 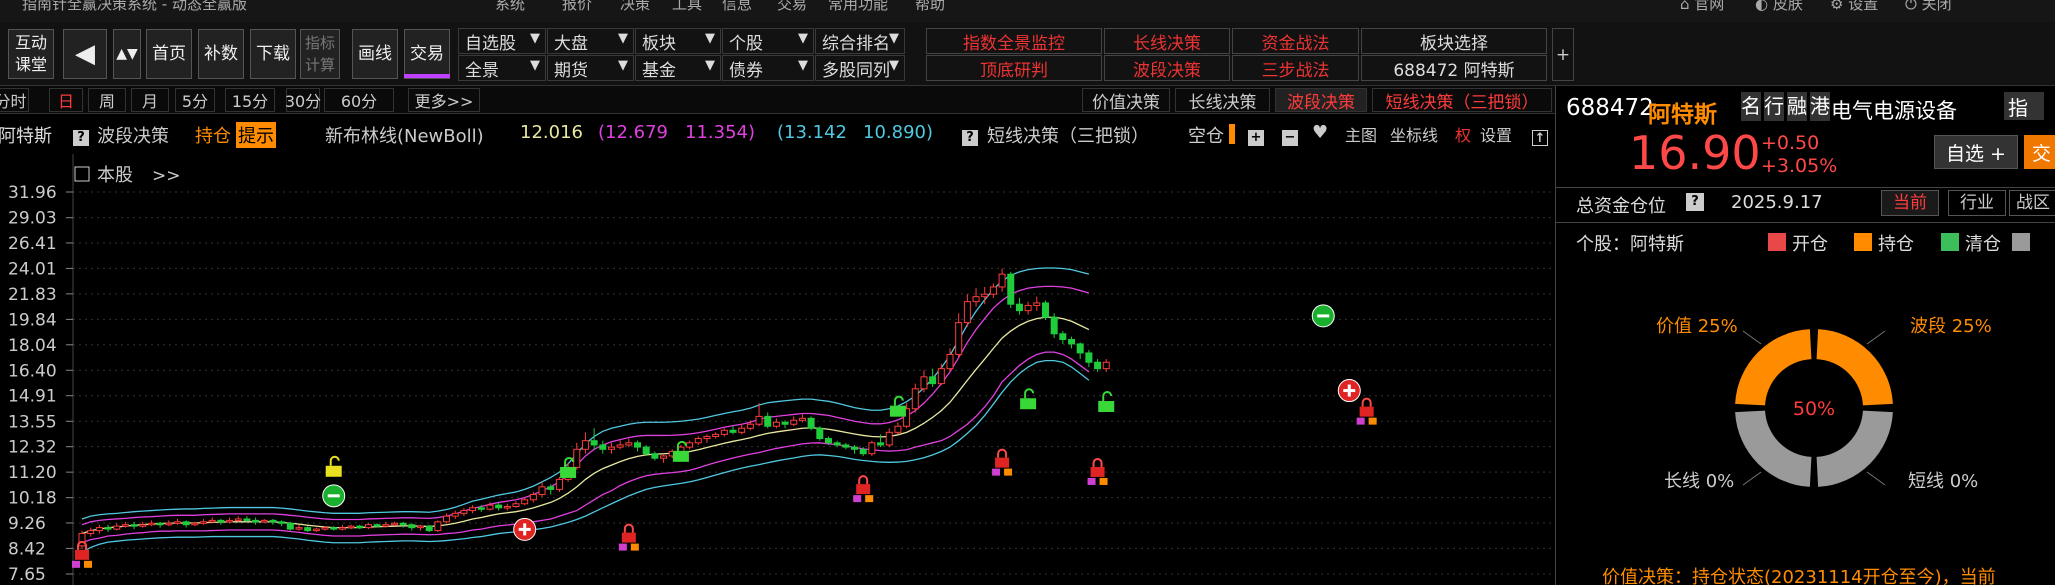 I want to click on dropdown-row2-0: 全景 ▼, so click(x=502, y=68).